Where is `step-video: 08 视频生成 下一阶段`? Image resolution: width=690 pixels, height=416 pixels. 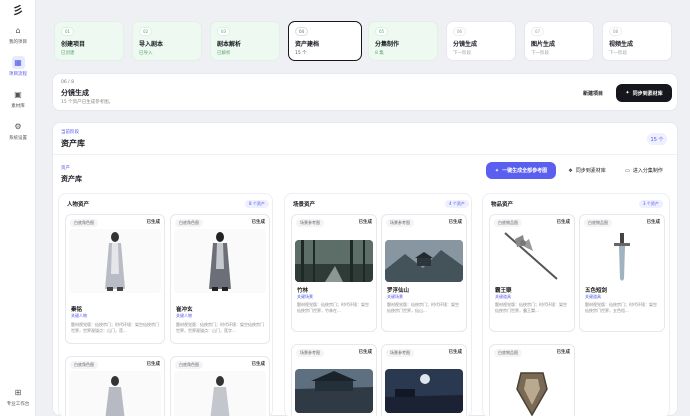
step-video: 08 视频生成 下一阶段 is located at coordinates (637, 41).